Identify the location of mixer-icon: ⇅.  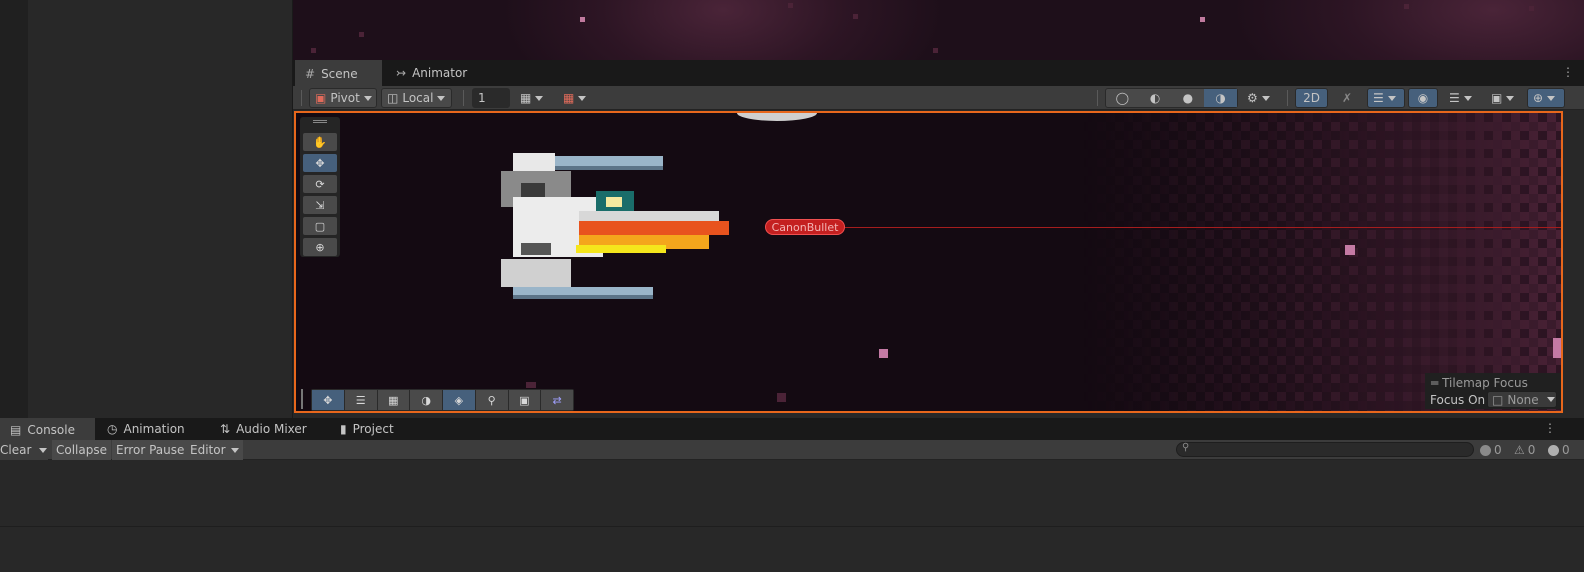
(225, 429).